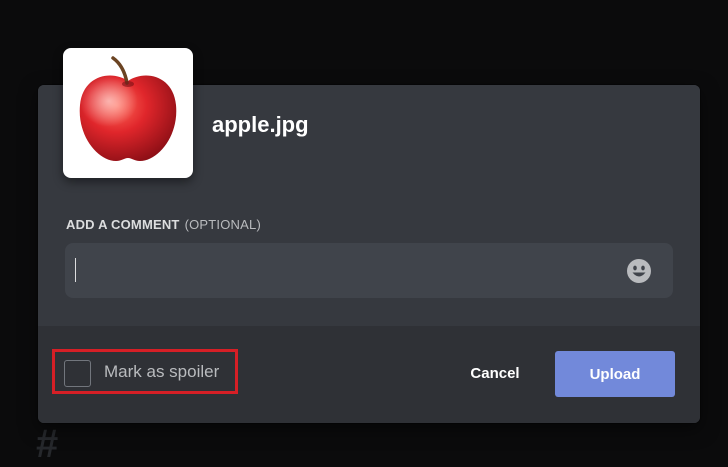 Image resolution: width=728 pixels, height=467 pixels. I want to click on file-name: apple.jpg, so click(260, 124).